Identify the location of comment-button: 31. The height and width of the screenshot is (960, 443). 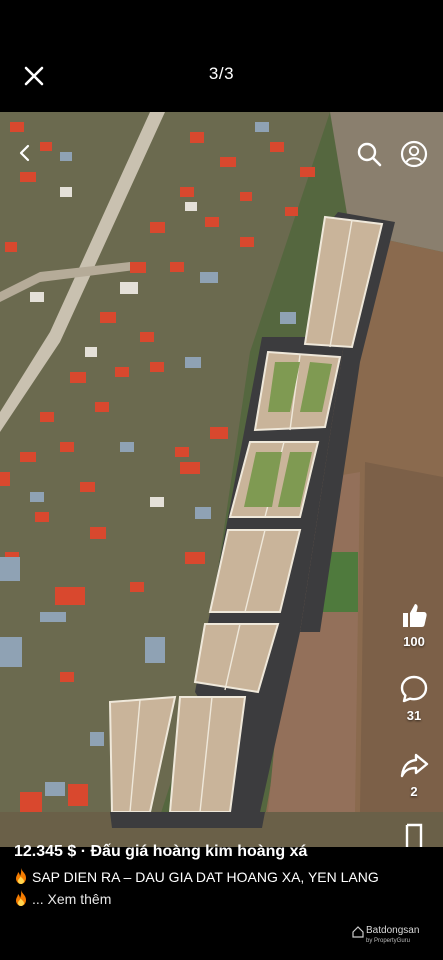
(414, 698).